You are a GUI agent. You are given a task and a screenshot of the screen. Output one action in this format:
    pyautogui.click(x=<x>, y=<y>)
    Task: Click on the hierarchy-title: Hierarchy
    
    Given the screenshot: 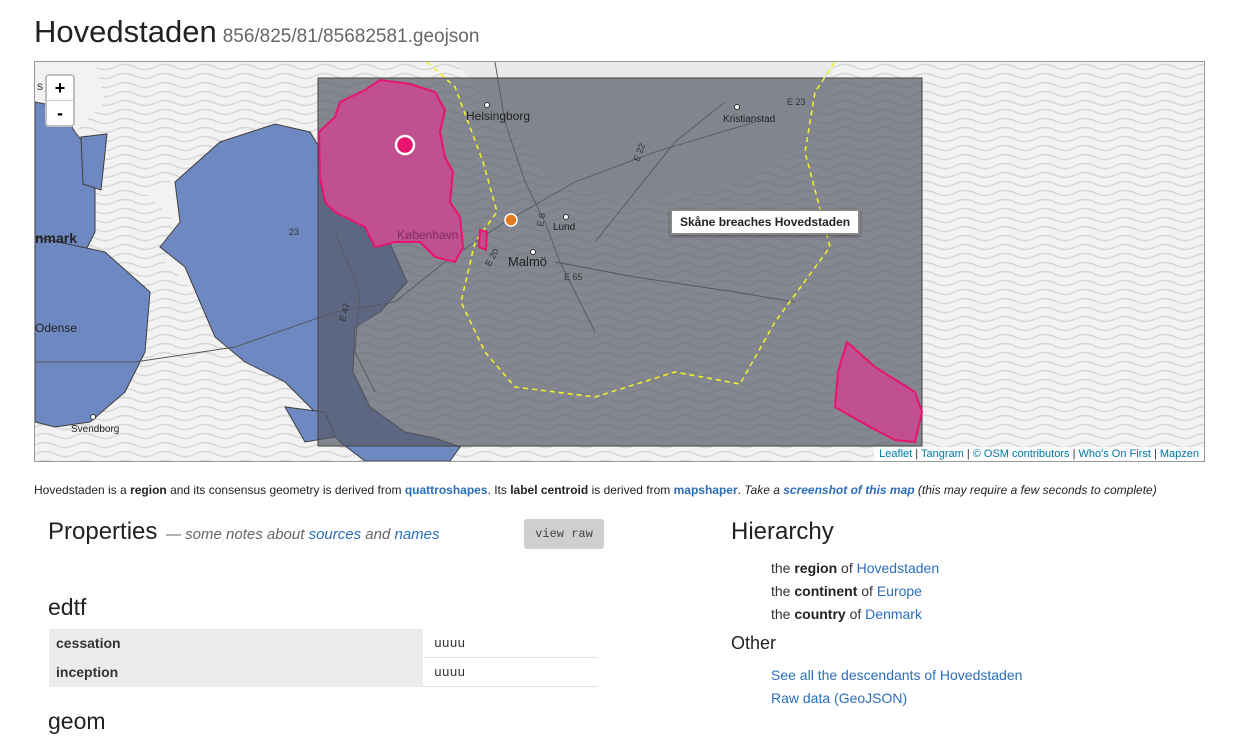 What is the action you would take?
    pyautogui.click(x=782, y=531)
    